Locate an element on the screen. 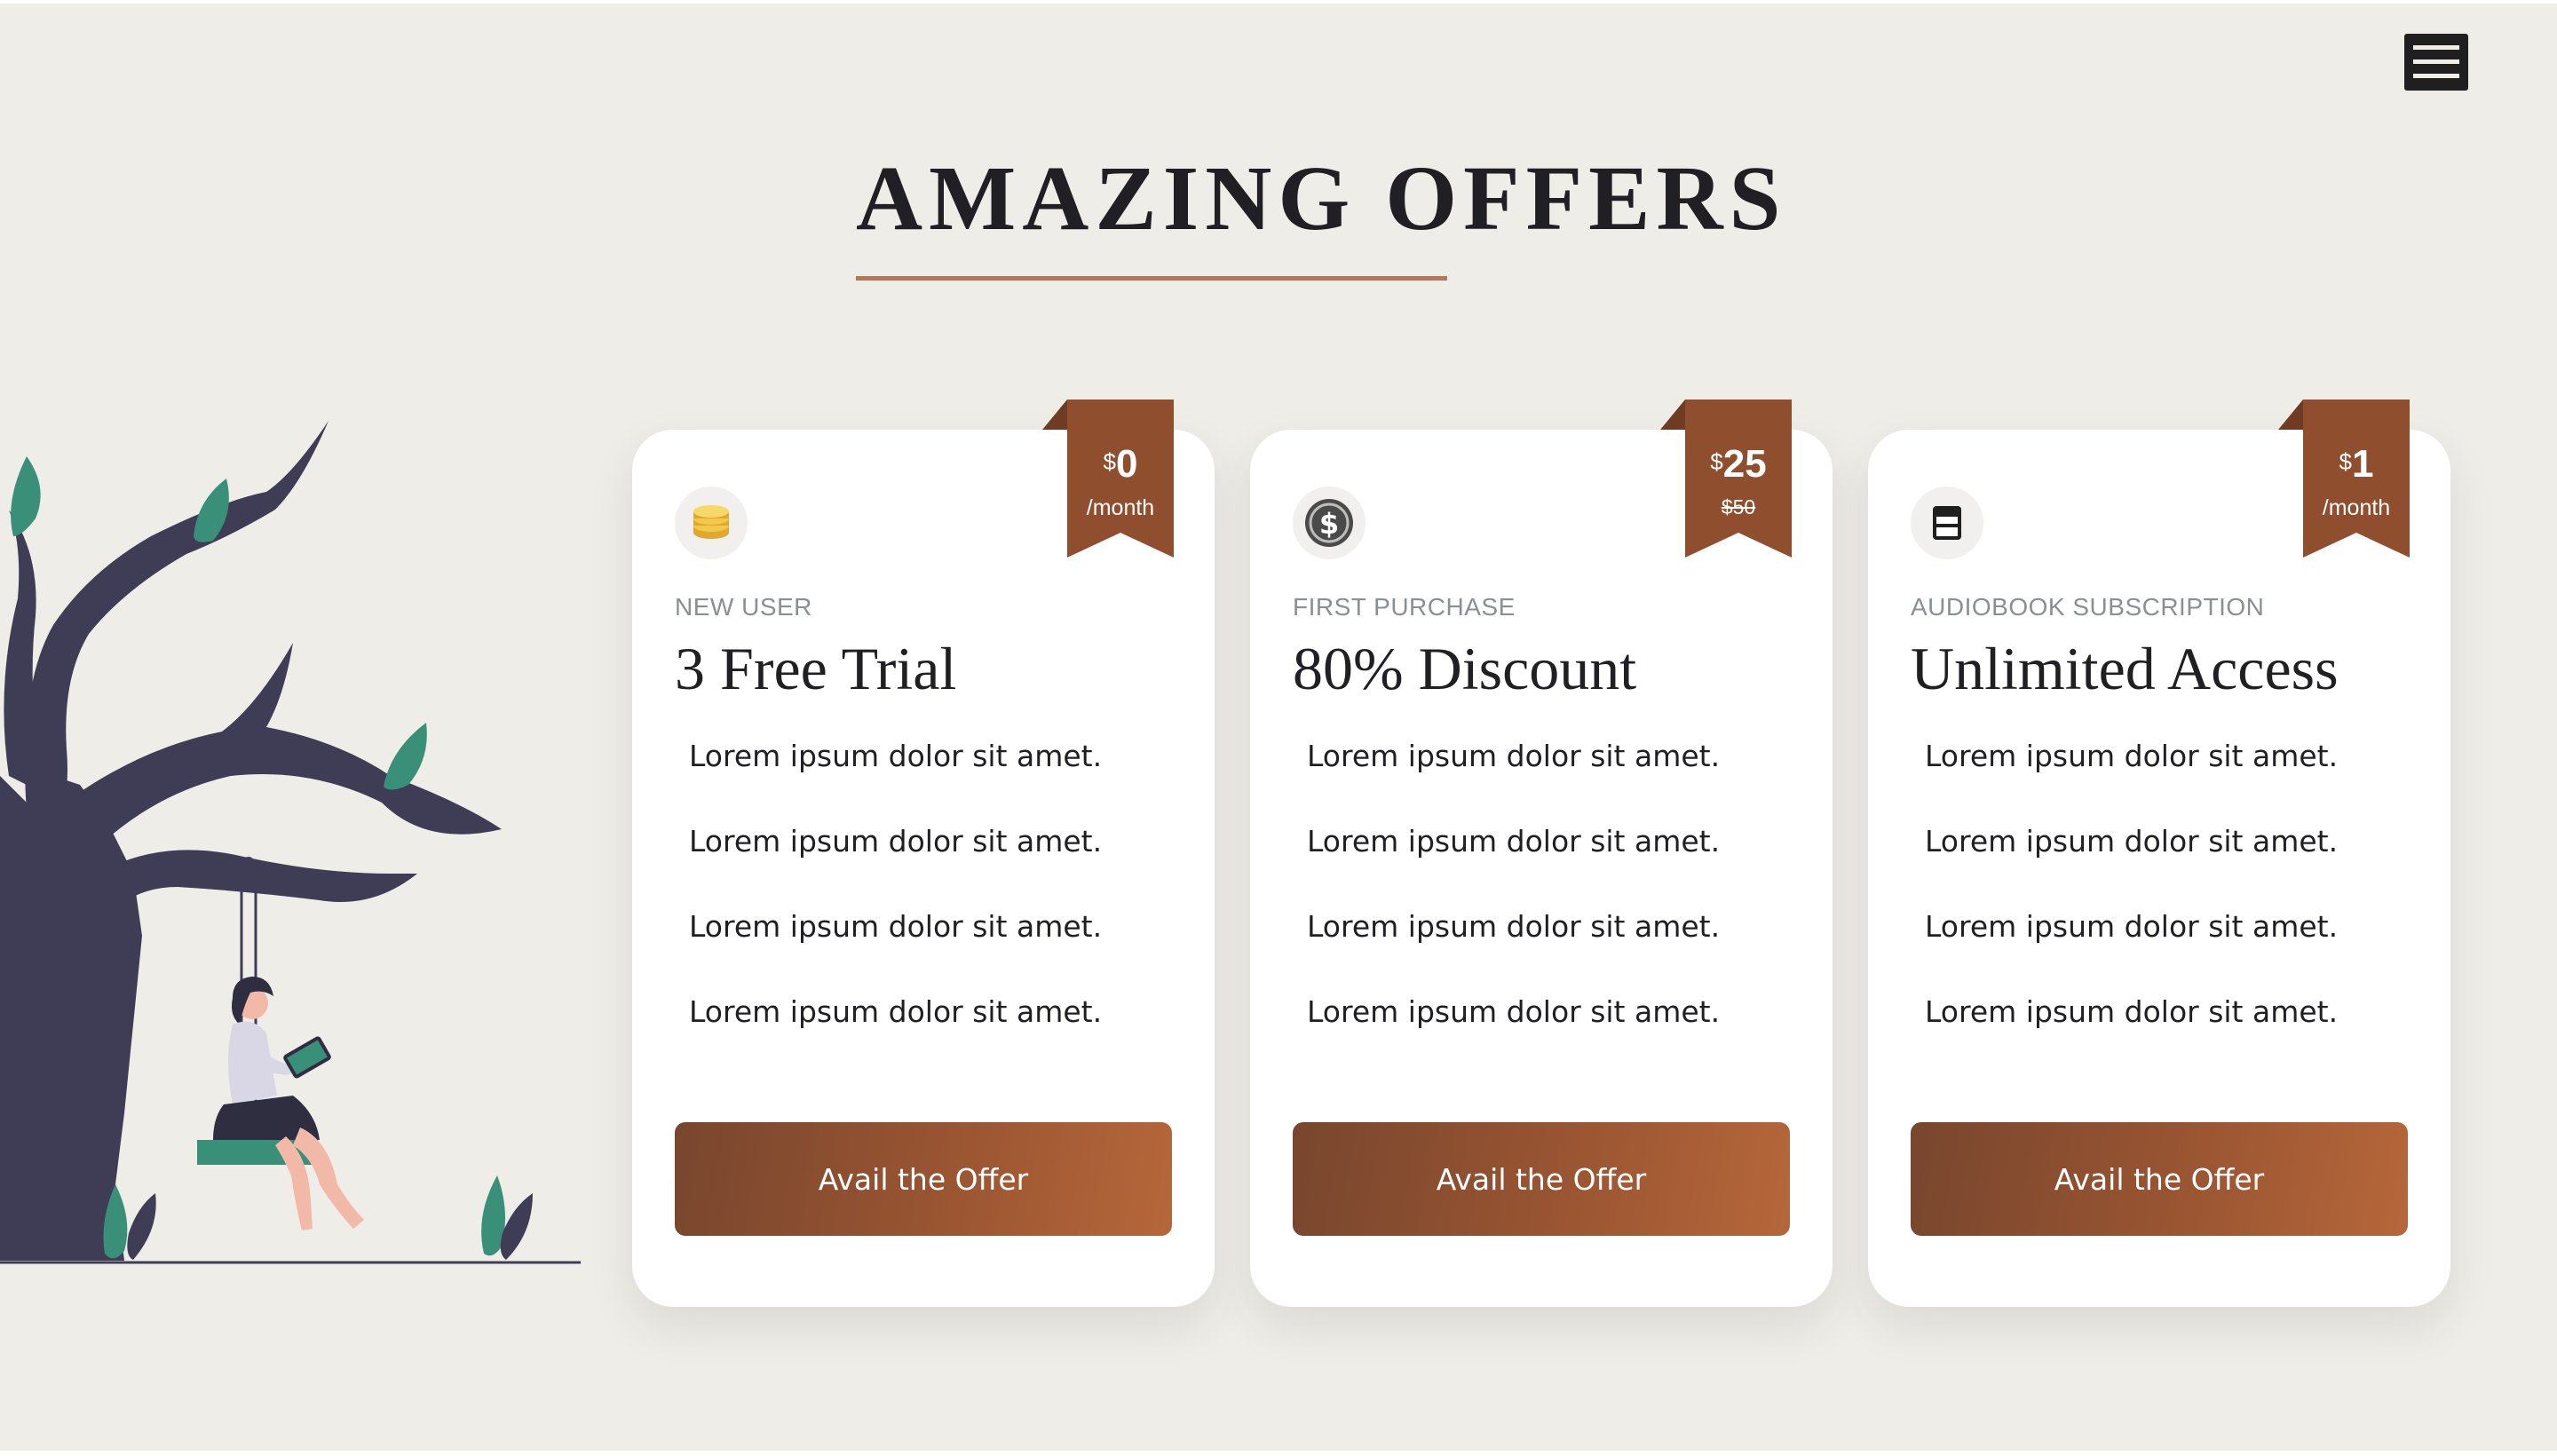 The image size is (2557, 1456). price-value: $0 is located at coordinates (1120, 465).